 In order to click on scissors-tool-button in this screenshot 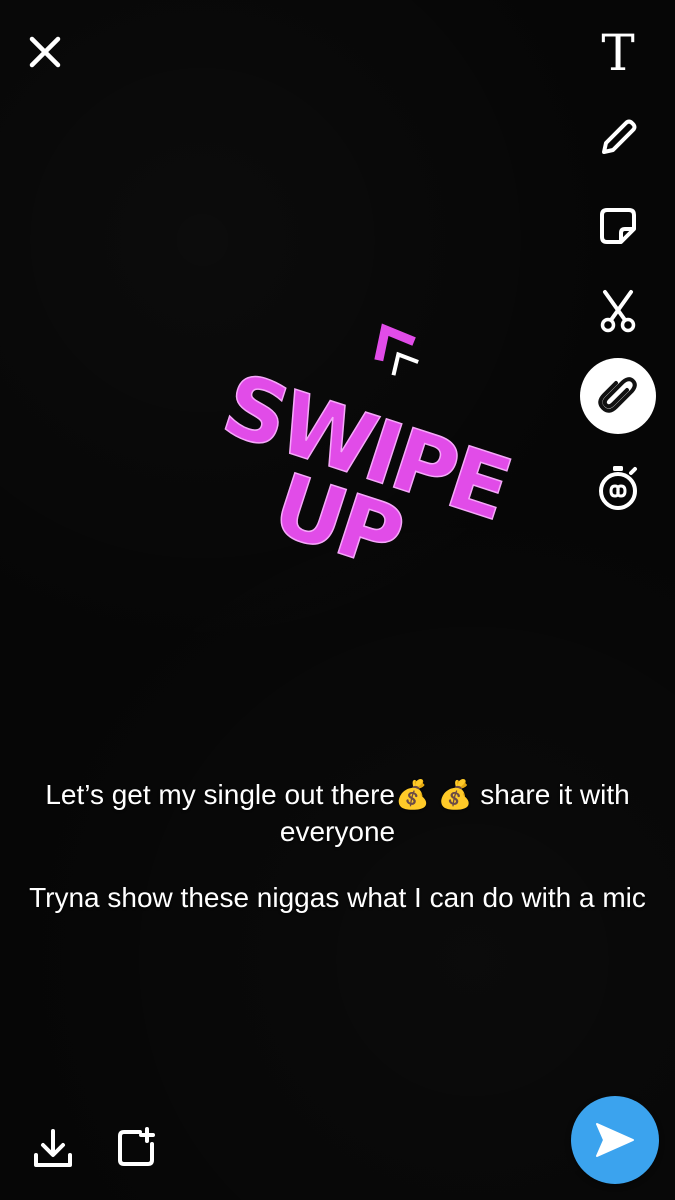, I will do `click(618, 311)`.